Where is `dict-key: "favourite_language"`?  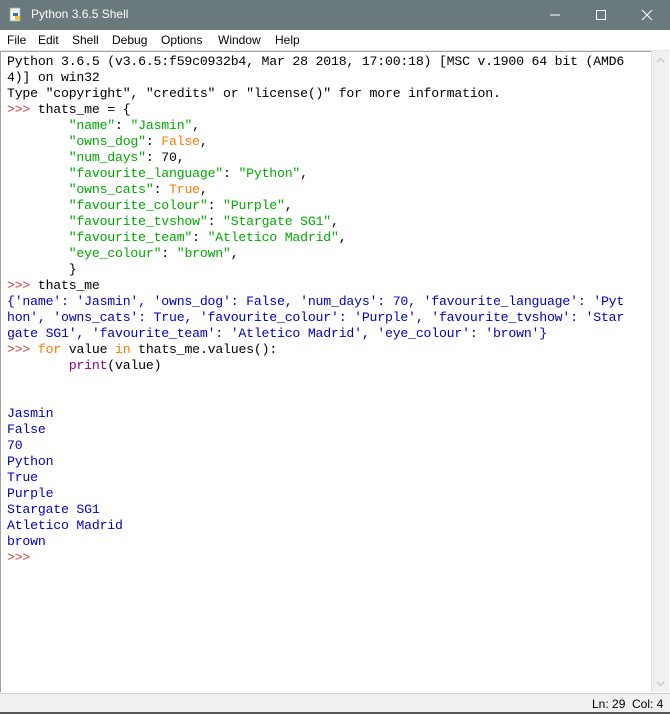 dict-key: "favourite_language" is located at coordinates (145, 173).